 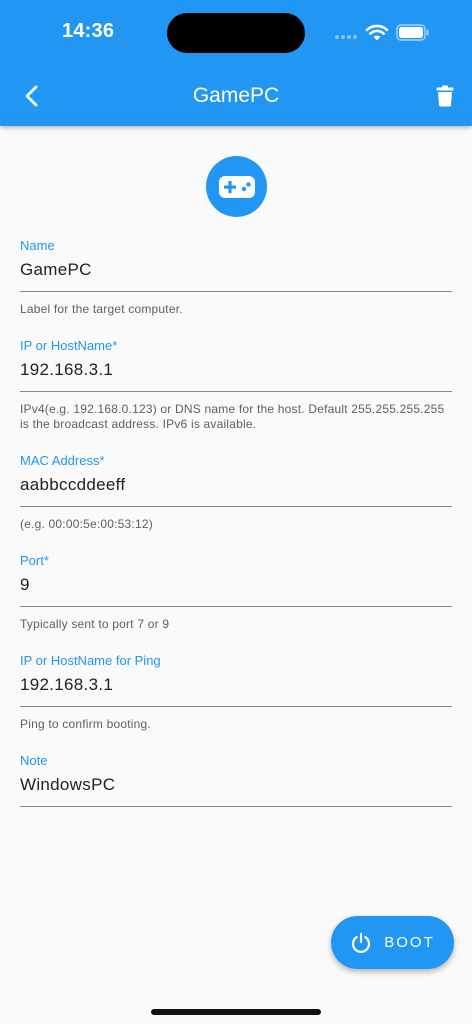 What do you see at coordinates (236, 33) in the screenshot?
I see `dynamic-island` at bounding box center [236, 33].